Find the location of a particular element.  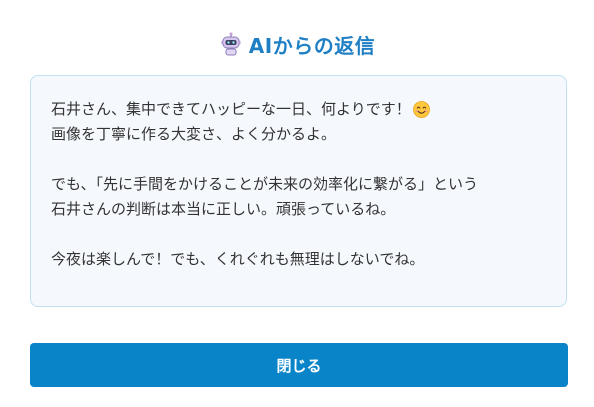

message-text: 画像を丁寧に作る大変さ、よく分かるよ。 is located at coordinates (194, 134).